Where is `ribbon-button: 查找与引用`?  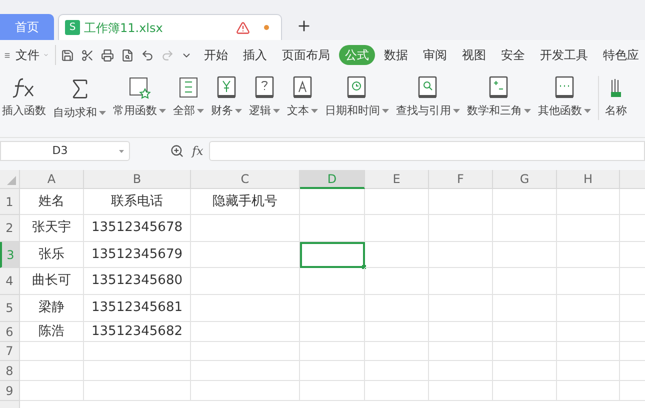
ribbon-button: 查找与引用 is located at coordinates (428, 111).